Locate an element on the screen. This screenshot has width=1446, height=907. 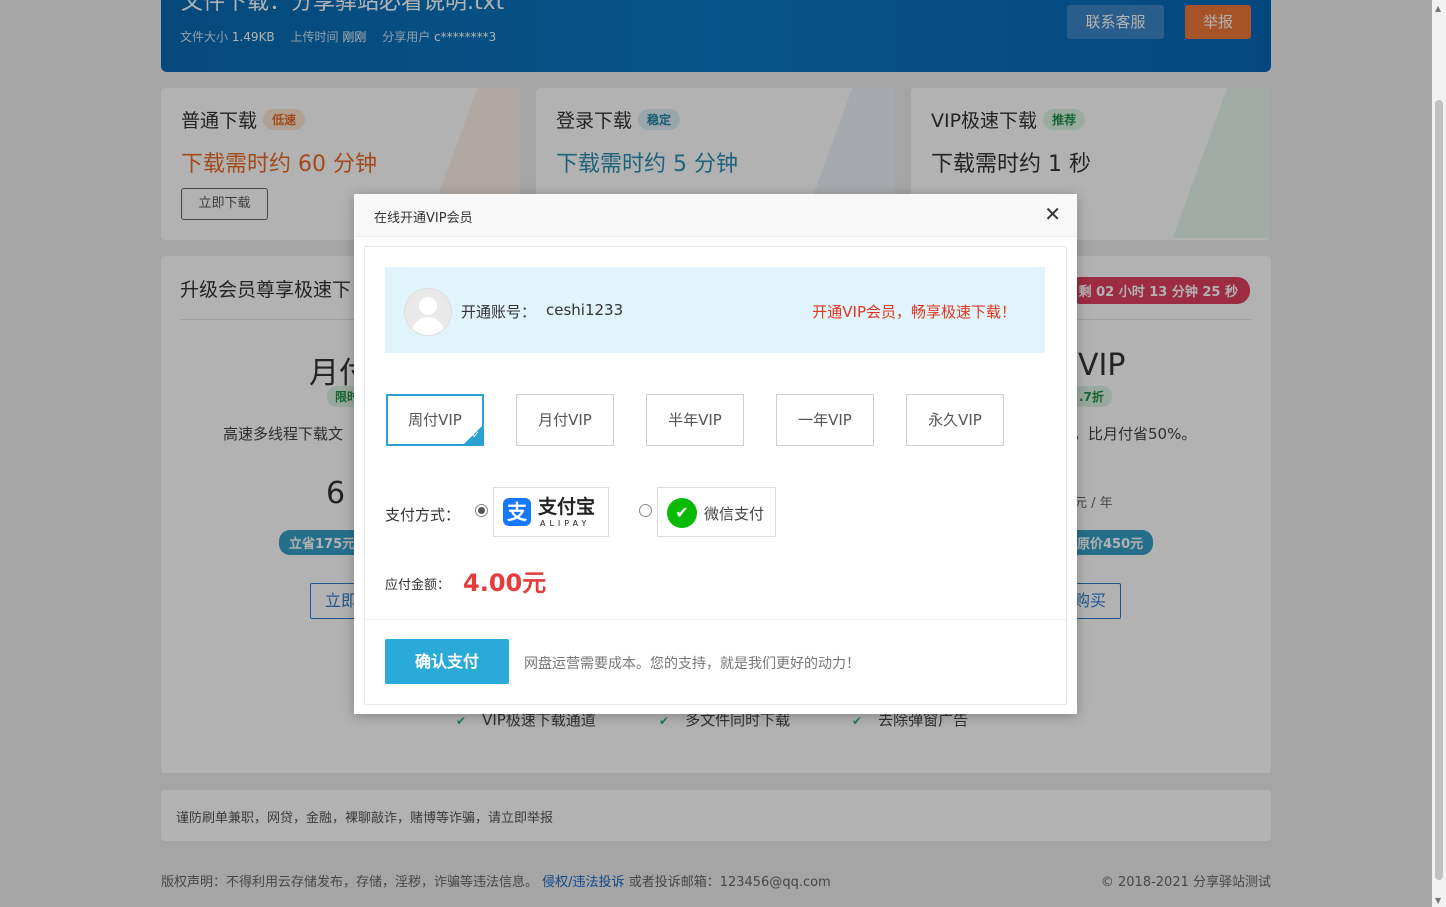
alipay-sub: ALIPAY is located at coordinates (565, 523).